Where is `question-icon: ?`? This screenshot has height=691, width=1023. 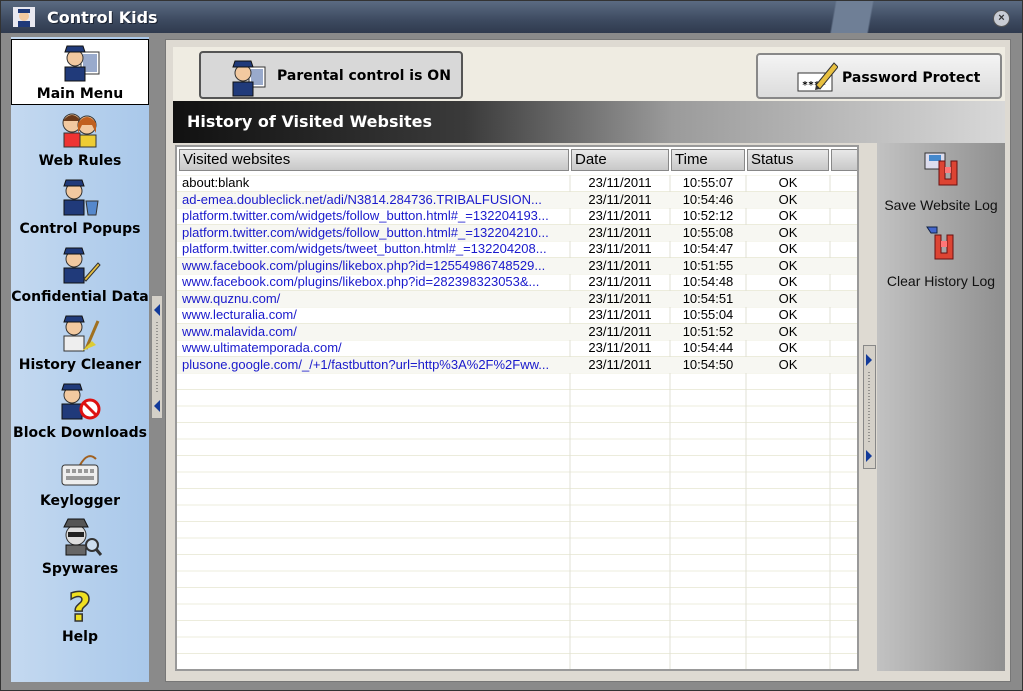
question-icon: ? is located at coordinates (80, 605).